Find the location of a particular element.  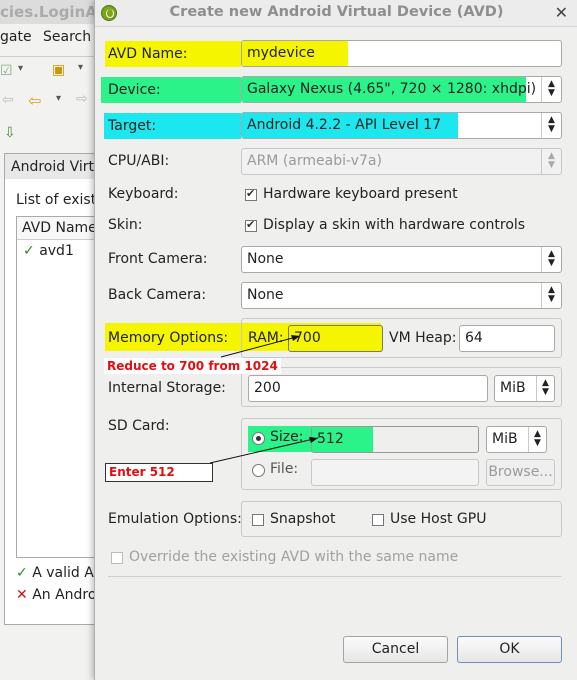

vm-heap-label: VM Heap: is located at coordinates (423, 338).